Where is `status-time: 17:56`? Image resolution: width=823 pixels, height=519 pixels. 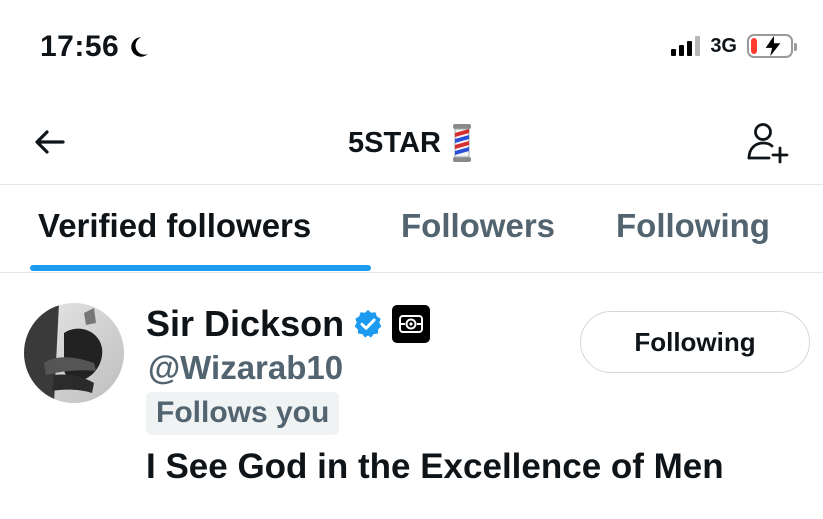 status-time: 17:56 is located at coordinates (95, 47).